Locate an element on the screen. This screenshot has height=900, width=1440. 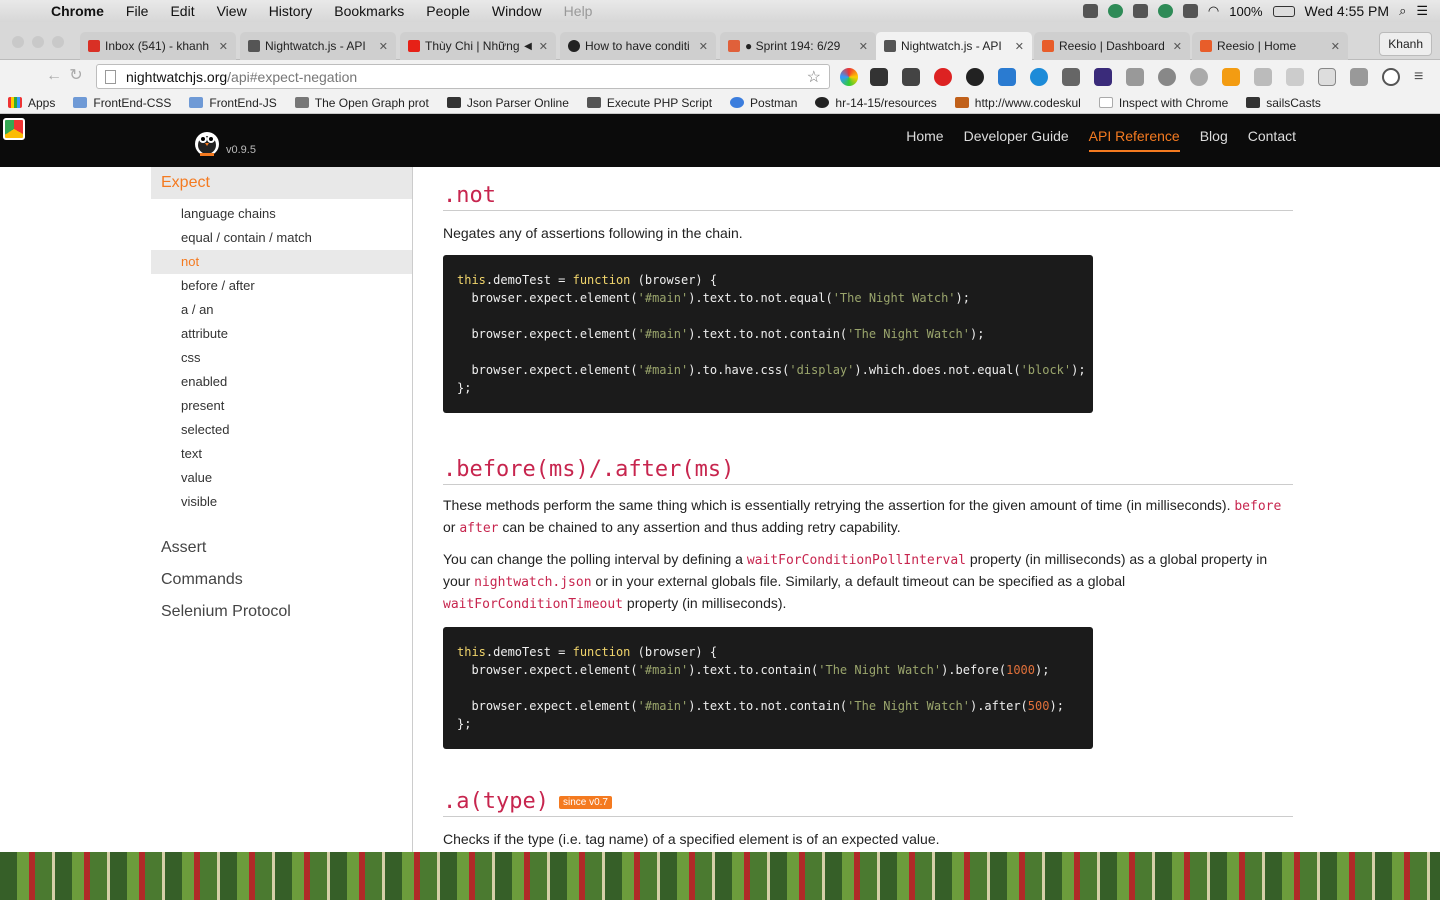
sidebar-item-equal: equal / contain / match is located at coordinates (281, 238).